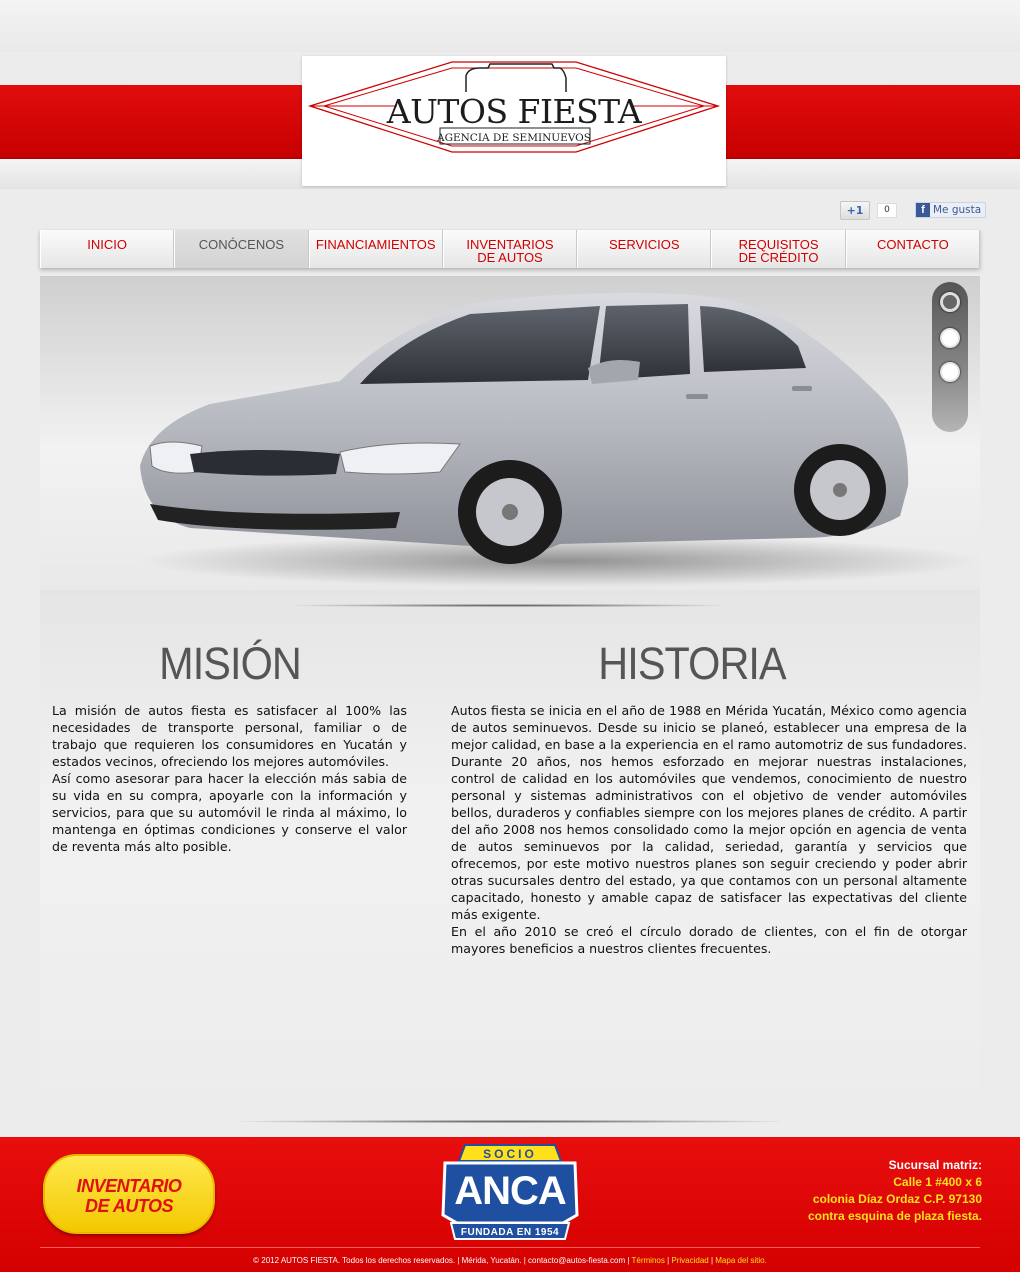 This screenshot has height=1272, width=1020. Describe the element at coordinates (129, 1194) in the screenshot. I see `inventory-button: INVENTARIO DE AUTOS` at that location.